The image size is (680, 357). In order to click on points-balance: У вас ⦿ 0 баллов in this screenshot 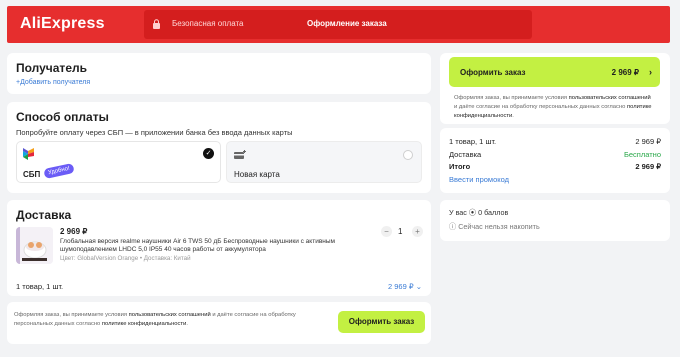, I will do `click(479, 212)`.